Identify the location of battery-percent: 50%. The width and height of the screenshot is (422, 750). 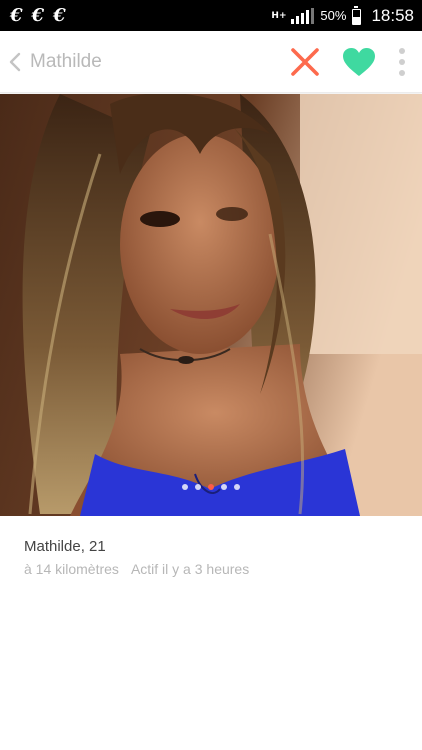
(333, 15).